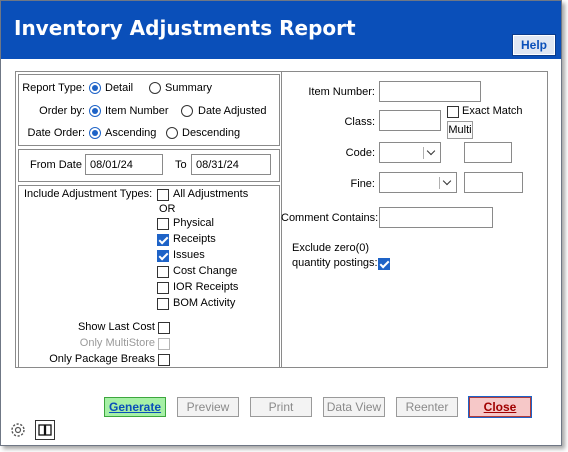  What do you see at coordinates (117, 343) in the screenshot?
I see `only-multistore-label: Only MultiStore` at bounding box center [117, 343].